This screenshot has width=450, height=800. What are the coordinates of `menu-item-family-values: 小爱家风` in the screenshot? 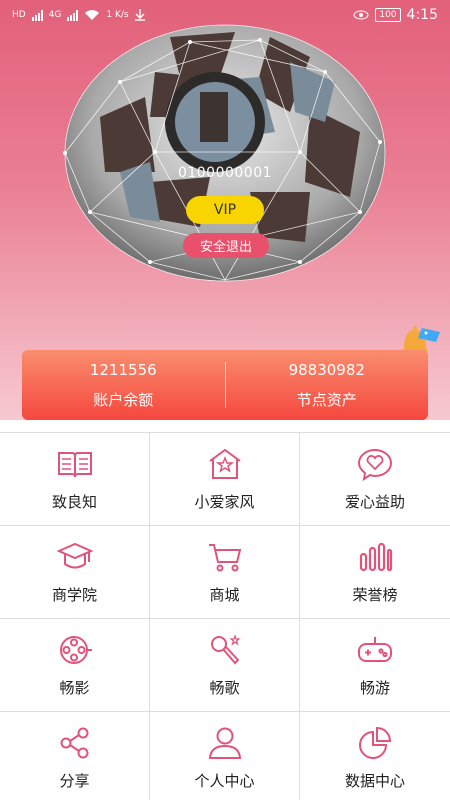 It's located at (225, 479).